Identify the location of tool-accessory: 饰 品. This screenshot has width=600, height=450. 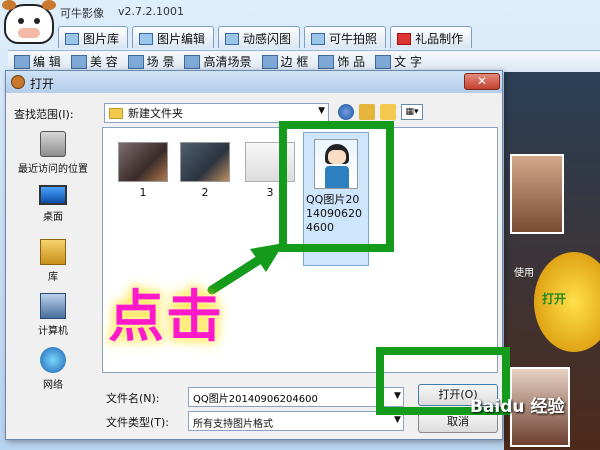
(341, 61).